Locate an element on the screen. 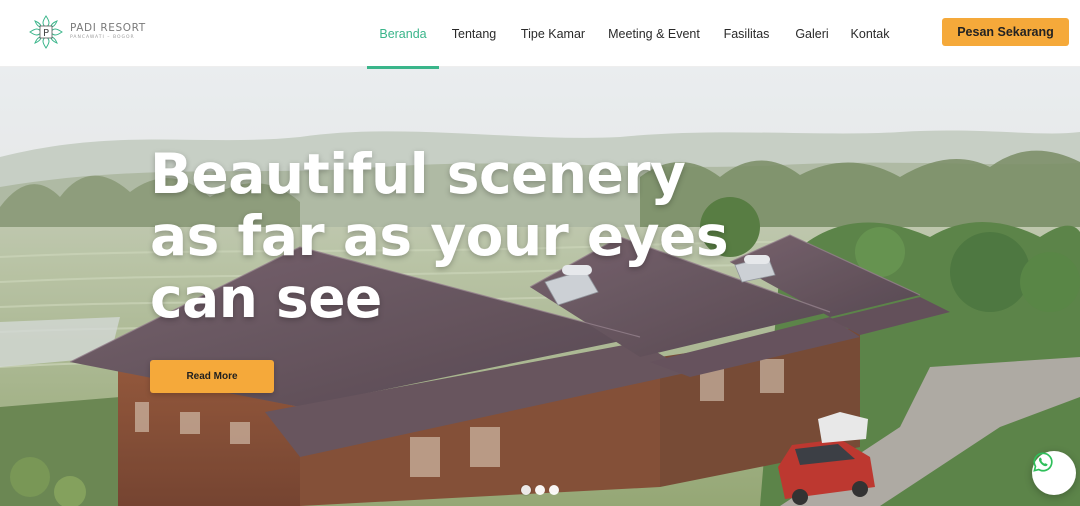  logo-text: PADI RESORT PANCAWATI – BOGOR is located at coordinates (108, 32).